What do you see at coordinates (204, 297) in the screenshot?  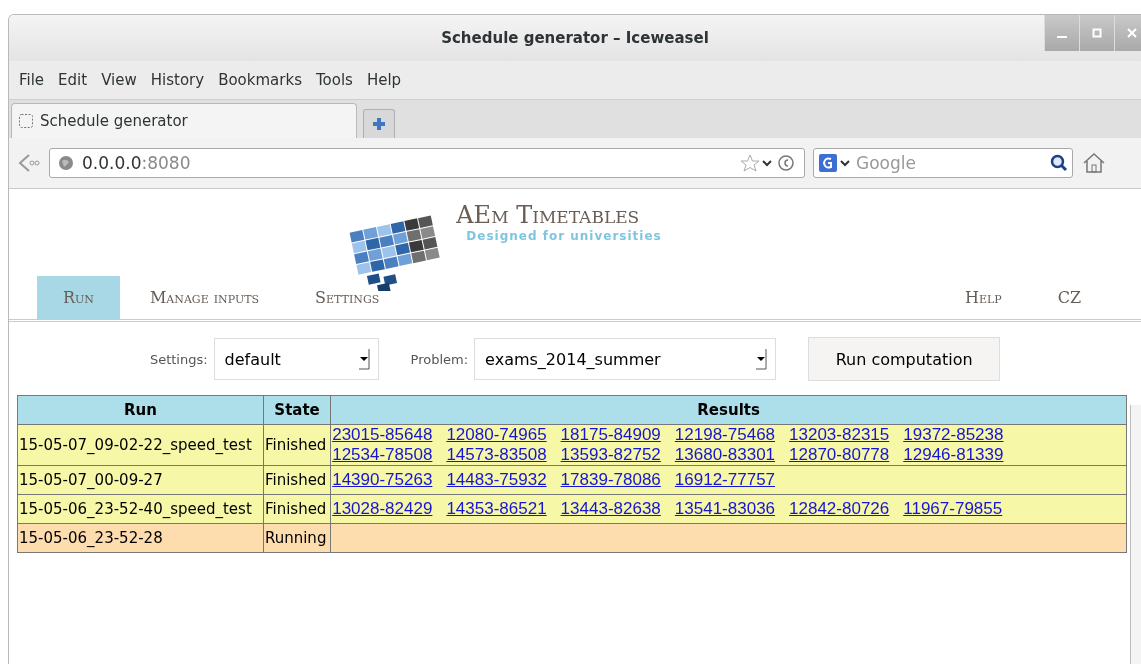 I see `nav-tab: Manage inputs` at bounding box center [204, 297].